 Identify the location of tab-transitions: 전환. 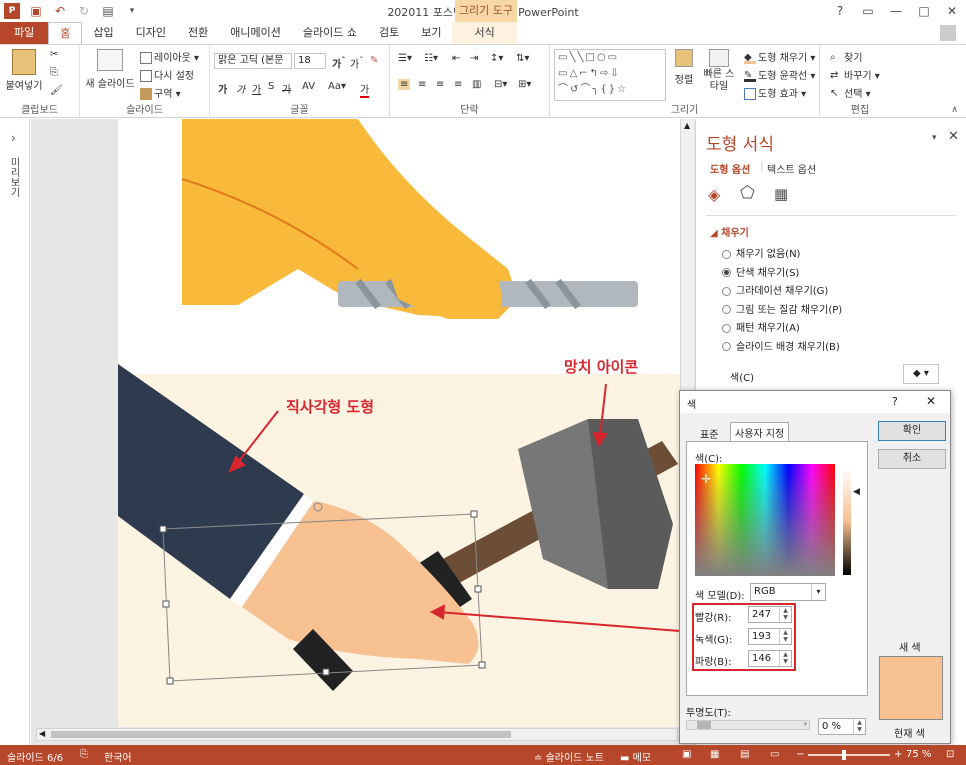
(198, 33).